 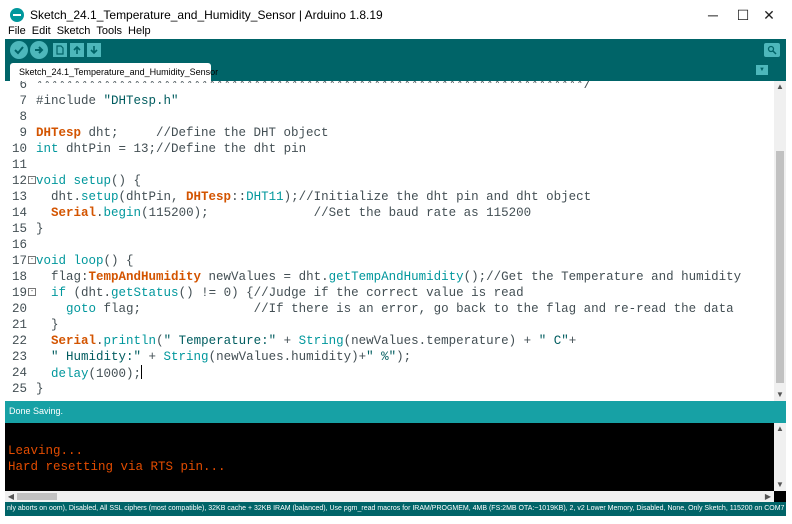 I want to click on arrow-down-icon, so click(x=94, y=50).